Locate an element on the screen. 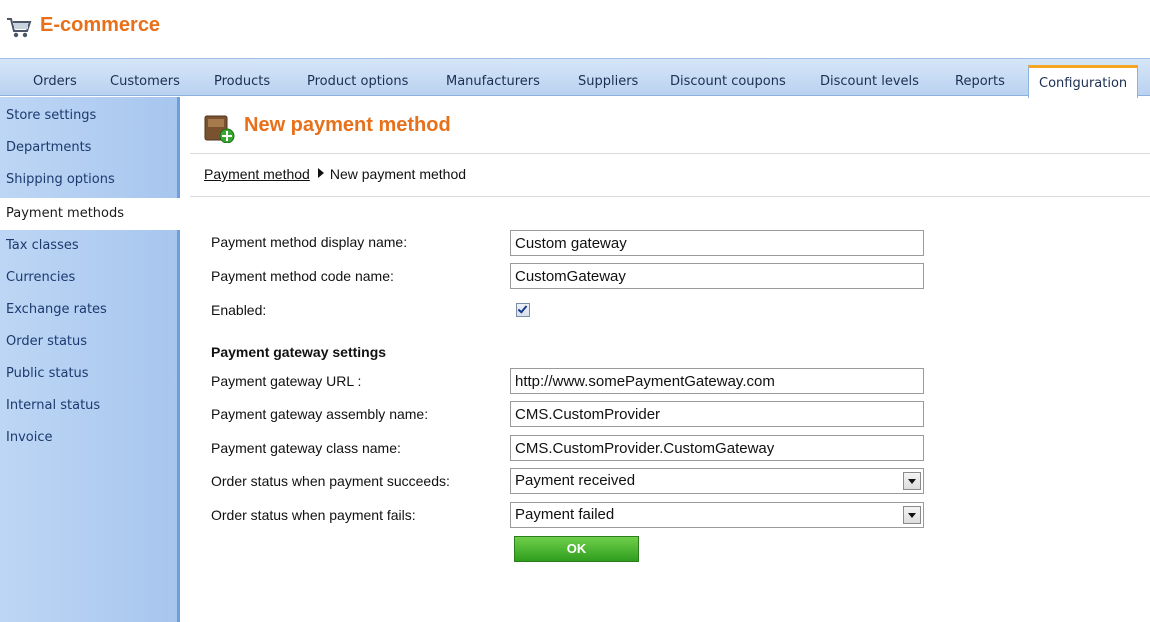  tab-product-options: Product options is located at coordinates (357, 82).